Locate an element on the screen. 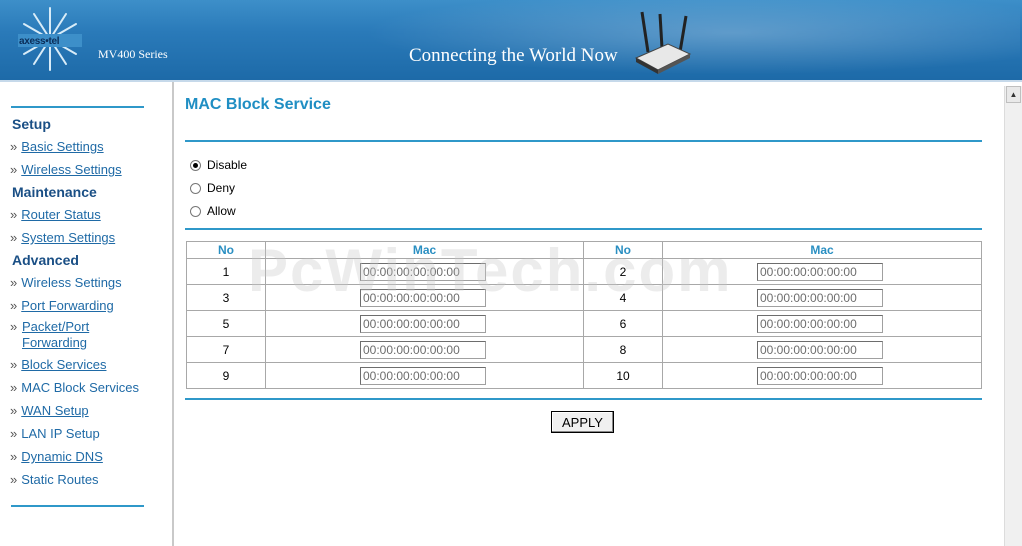 Image resolution: width=1022 pixels, height=546 pixels. sidebar-item-packet-port-forwarding: » Packet/Port Forwarding is located at coordinates (65, 335).